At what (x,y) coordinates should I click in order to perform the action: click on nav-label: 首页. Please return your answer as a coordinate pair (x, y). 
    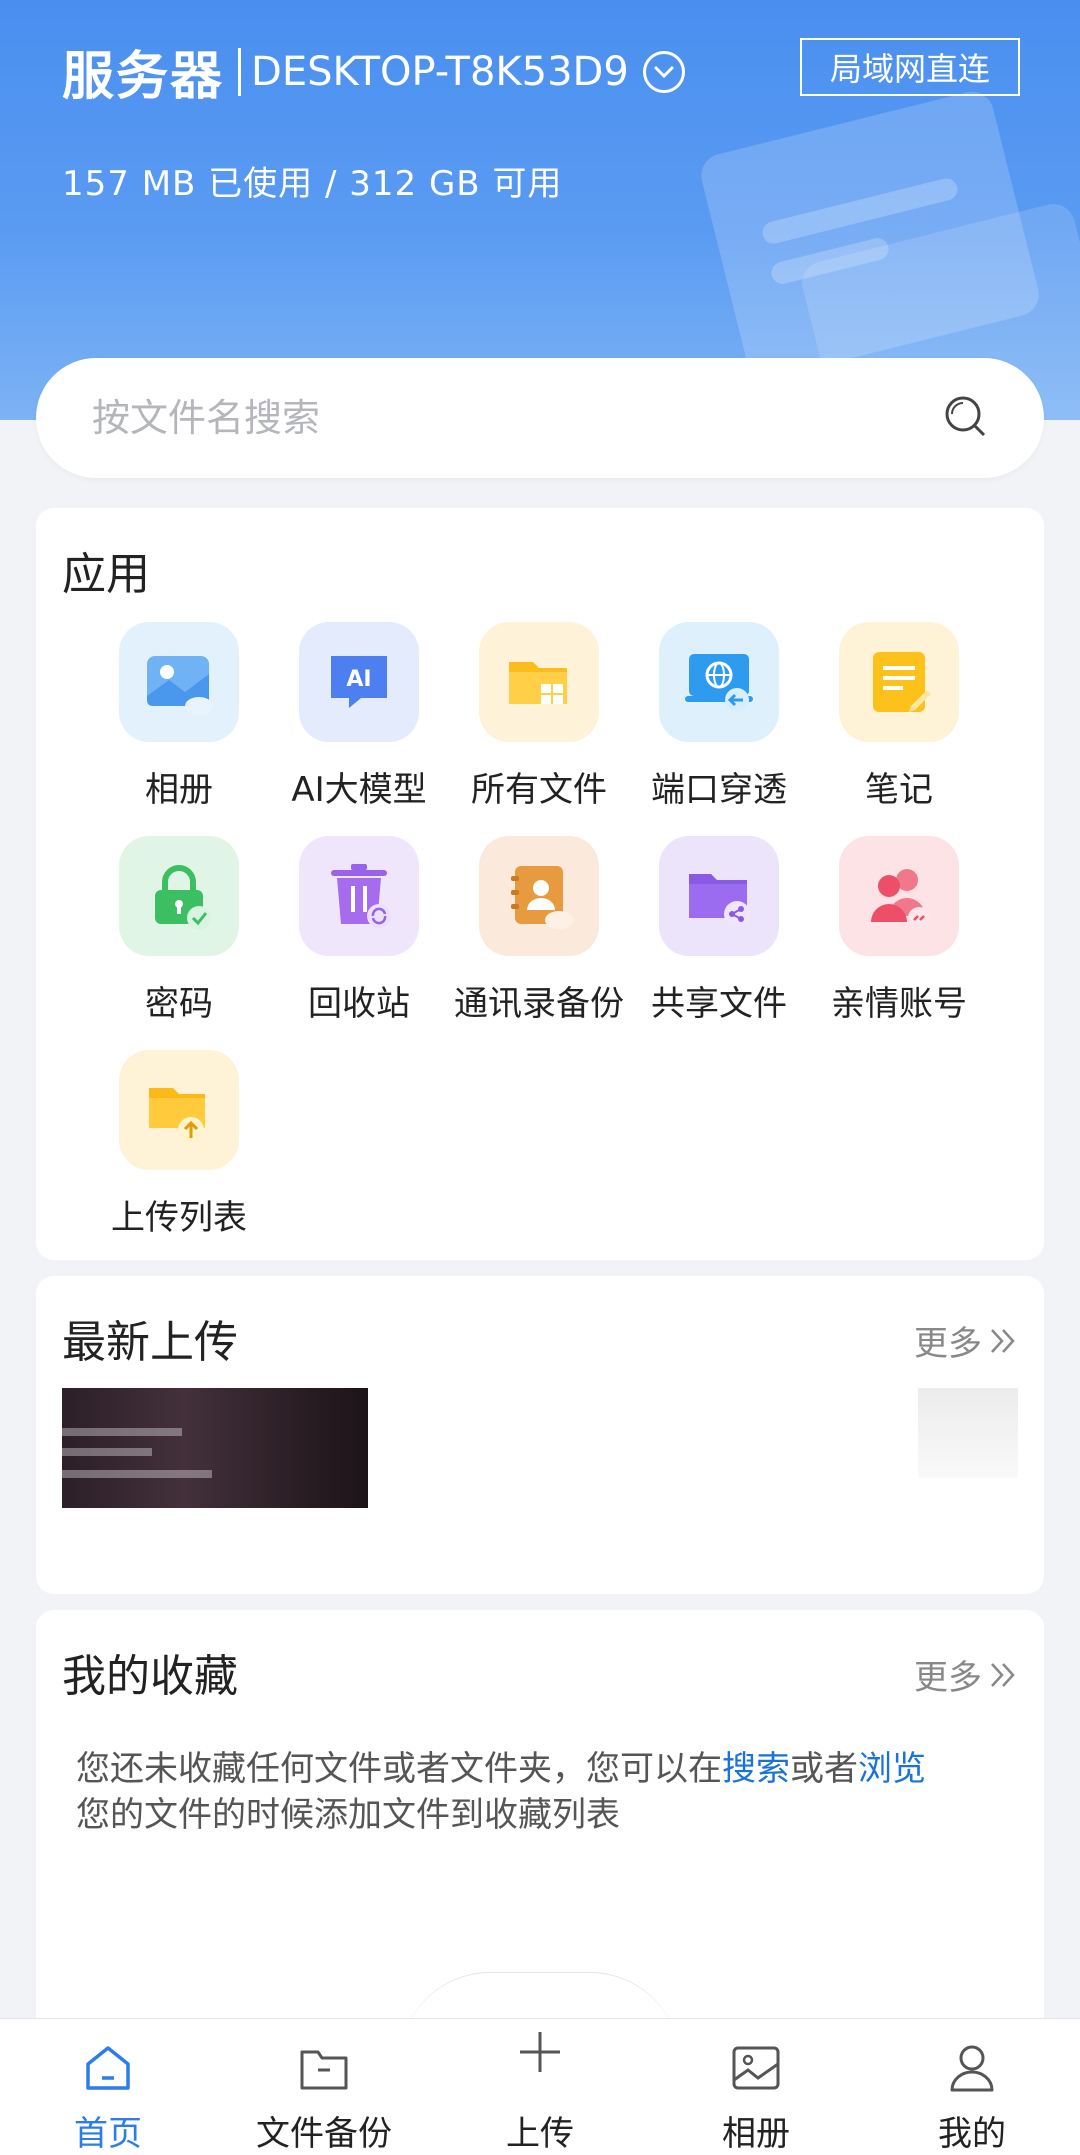
    Looking at the image, I should click on (108, 2134).